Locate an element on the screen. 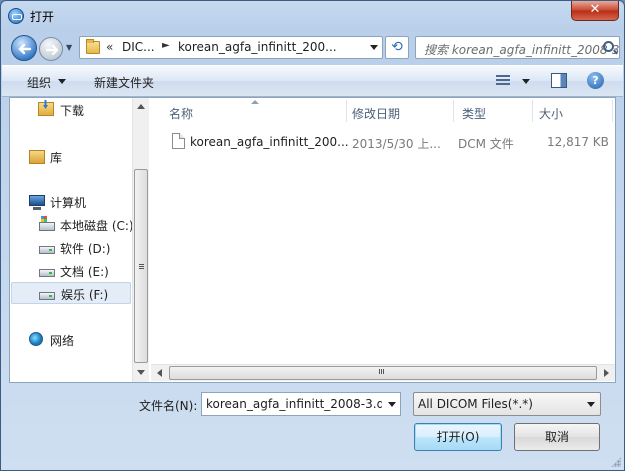 This screenshot has width=625, height=471. nav-item-label: 文档 (E:) is located at coordinates (84, 272).